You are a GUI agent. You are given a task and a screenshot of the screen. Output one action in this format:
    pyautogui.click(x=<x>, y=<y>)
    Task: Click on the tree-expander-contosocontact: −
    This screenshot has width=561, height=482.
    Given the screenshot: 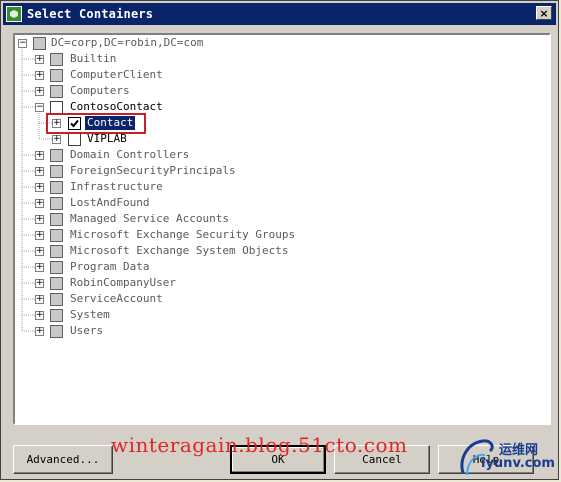 What is the action you would take?
    pyautogui.click(x=39, y=107)
    